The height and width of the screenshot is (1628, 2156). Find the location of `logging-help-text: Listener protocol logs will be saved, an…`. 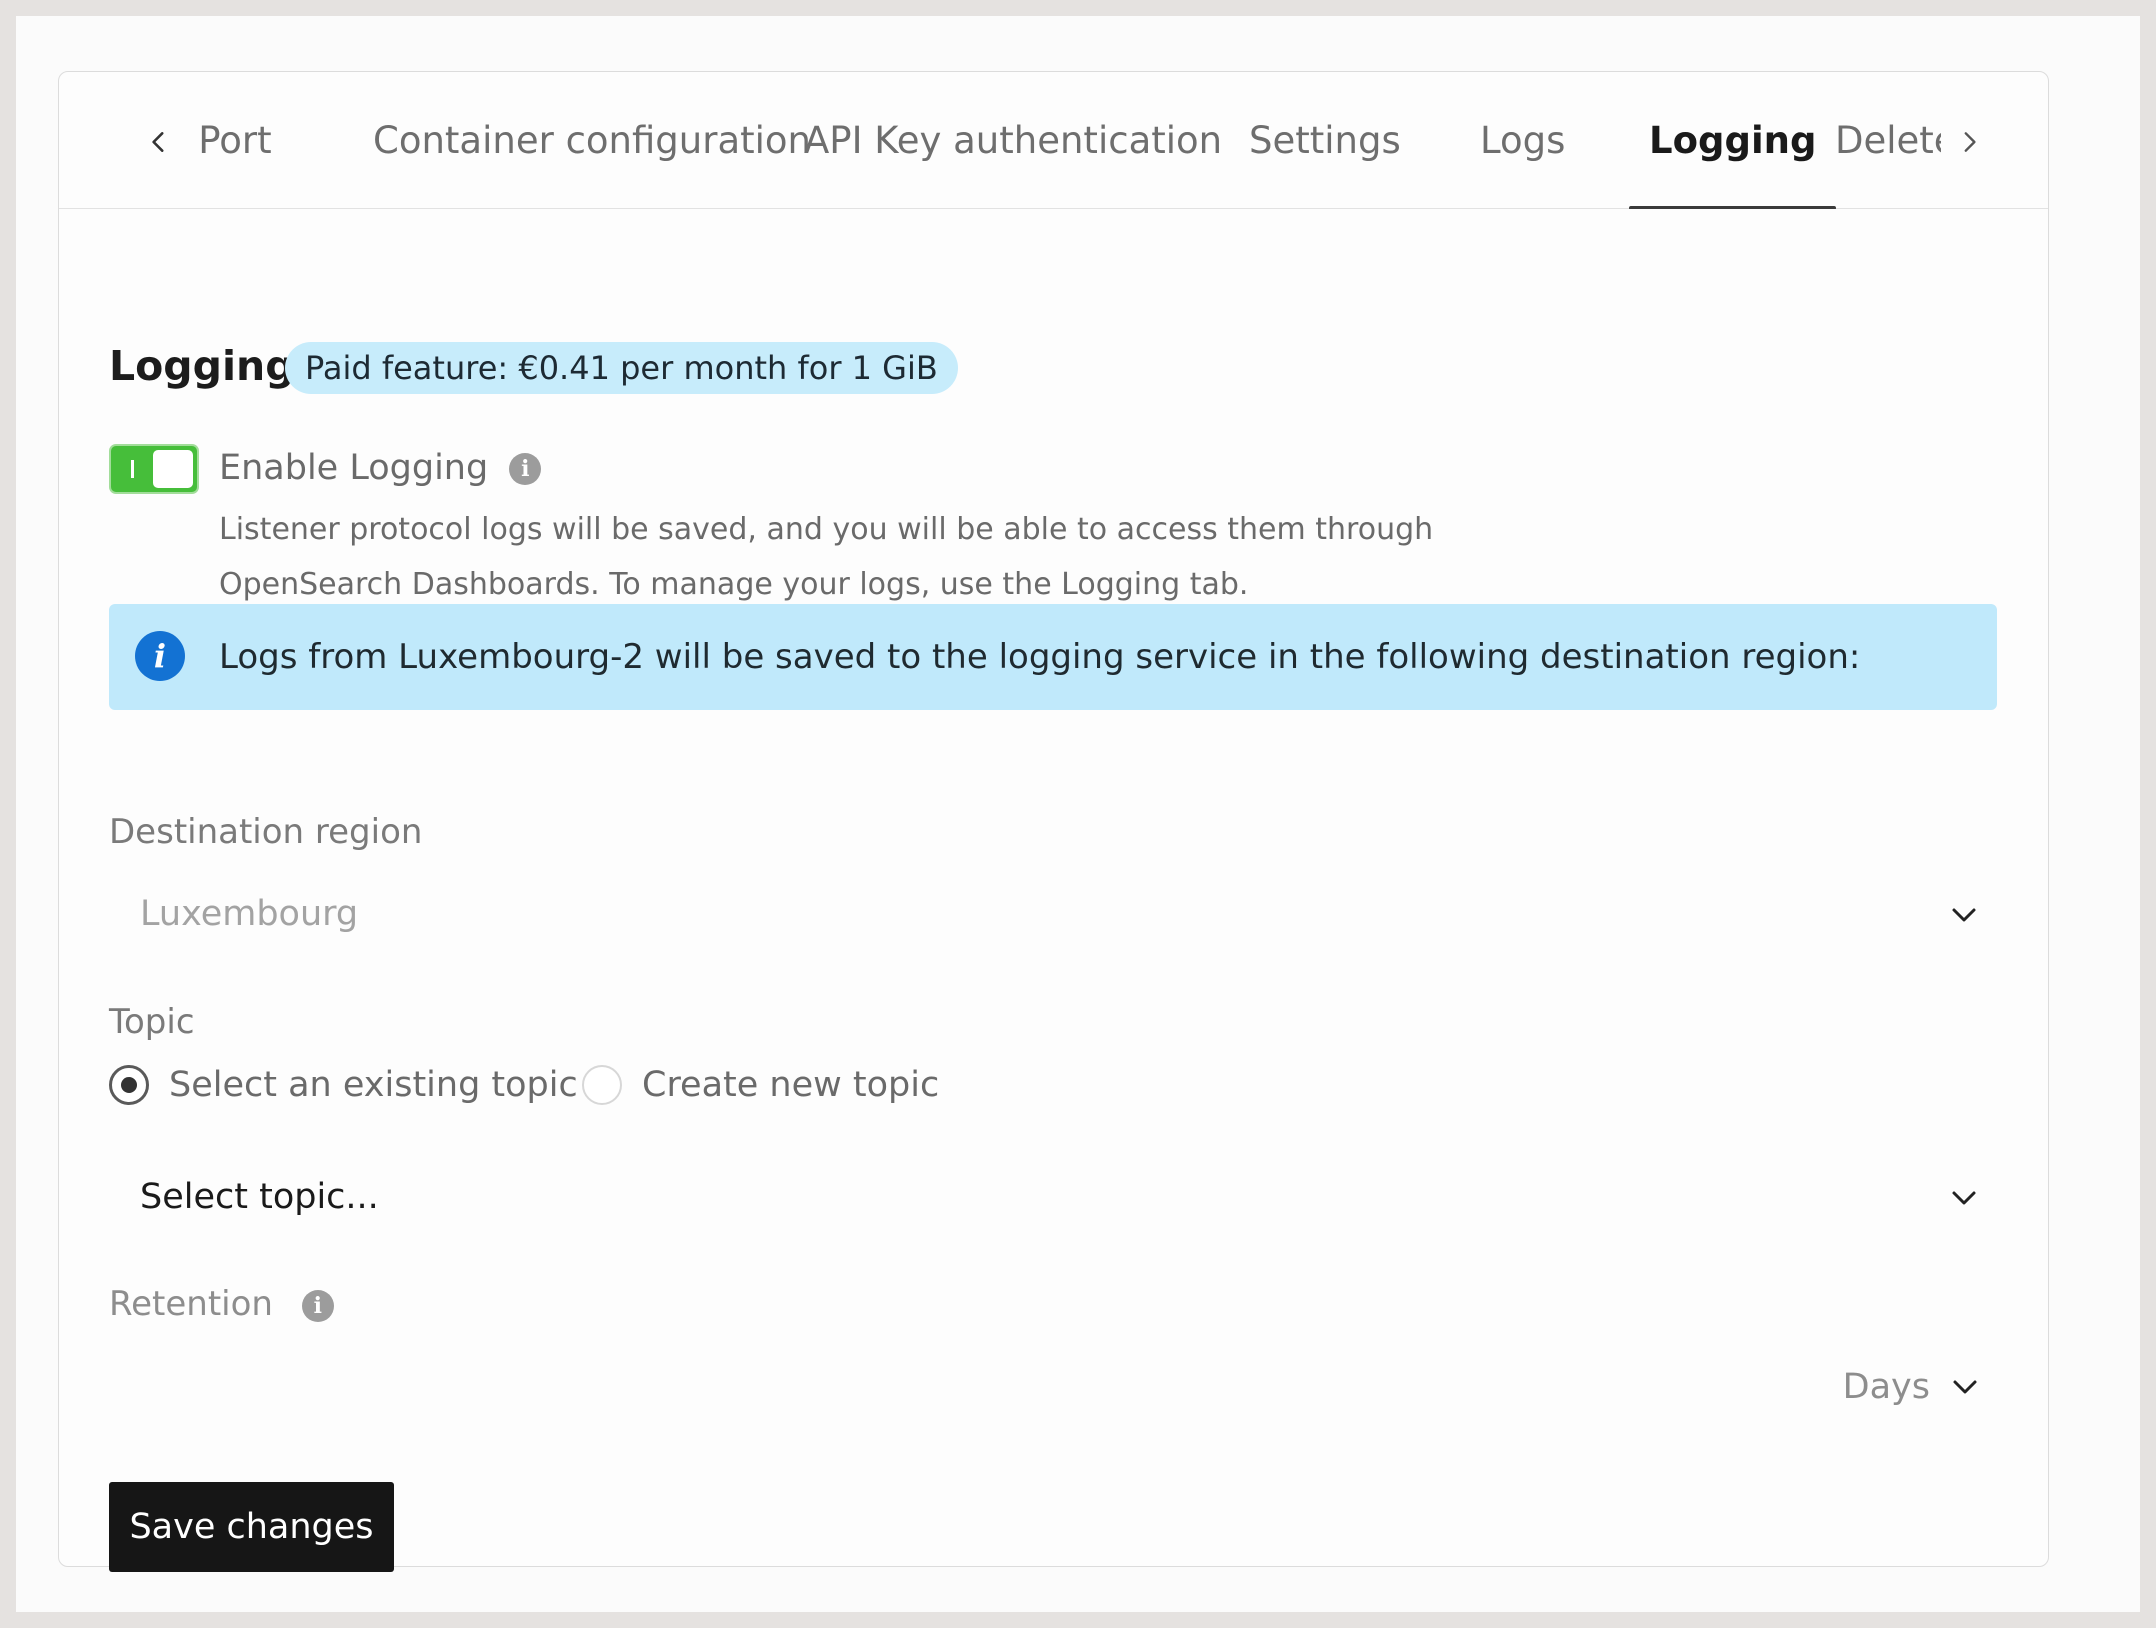

logging-help-text: Listener protocol logs will be saved, an… is located at coordinates (869, 557).